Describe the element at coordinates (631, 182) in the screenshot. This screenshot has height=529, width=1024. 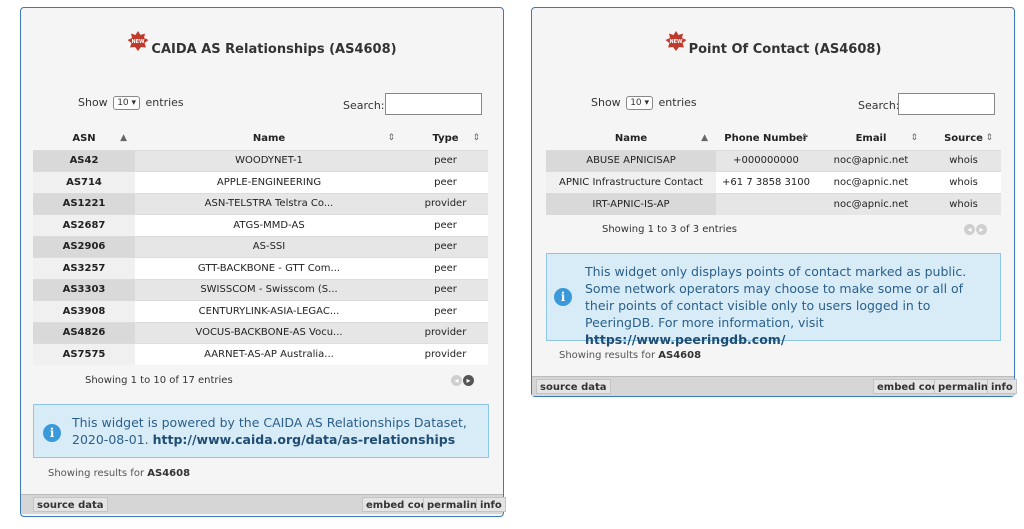
I see `table-cell: APNIC Infrastructure Contact` at that location.